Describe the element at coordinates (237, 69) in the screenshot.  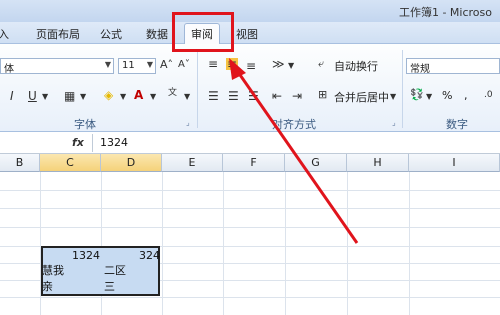
I see `arrow-head` at that location.